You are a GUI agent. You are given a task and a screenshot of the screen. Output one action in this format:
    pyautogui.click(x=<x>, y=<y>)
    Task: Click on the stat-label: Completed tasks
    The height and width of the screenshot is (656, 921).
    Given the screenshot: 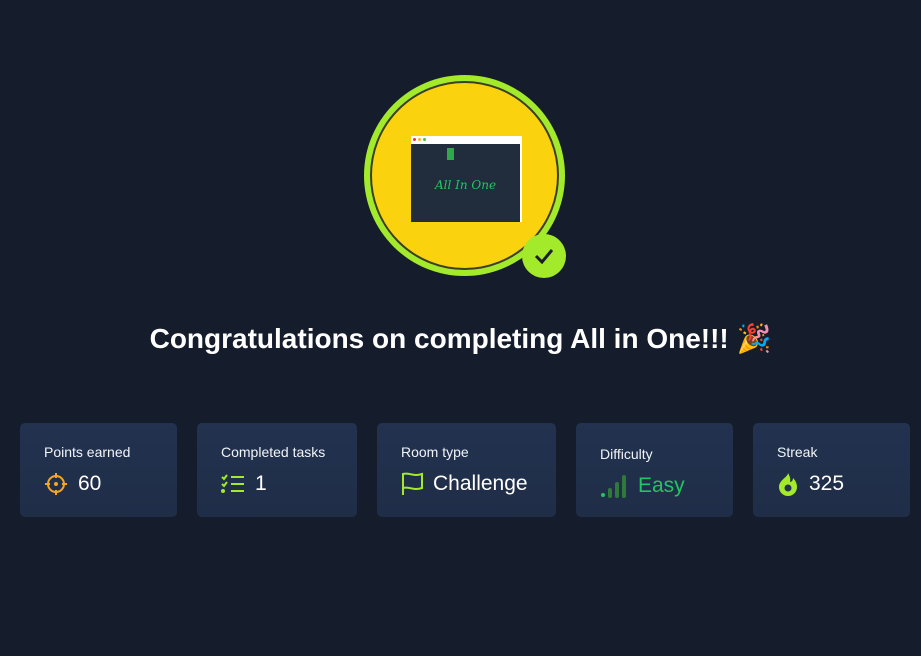 What is the action you would take?
    pyautogui.click(x=273, y=452)
    